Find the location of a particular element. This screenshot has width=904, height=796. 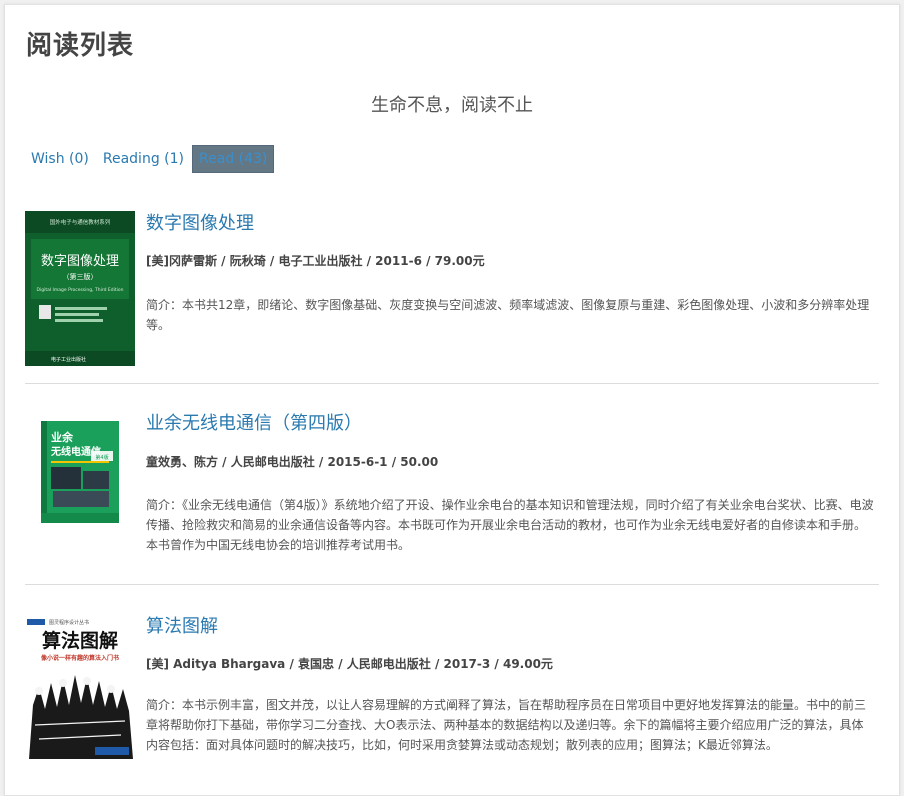

page-title: 阅读列表 is located at coordinates (80, 46).